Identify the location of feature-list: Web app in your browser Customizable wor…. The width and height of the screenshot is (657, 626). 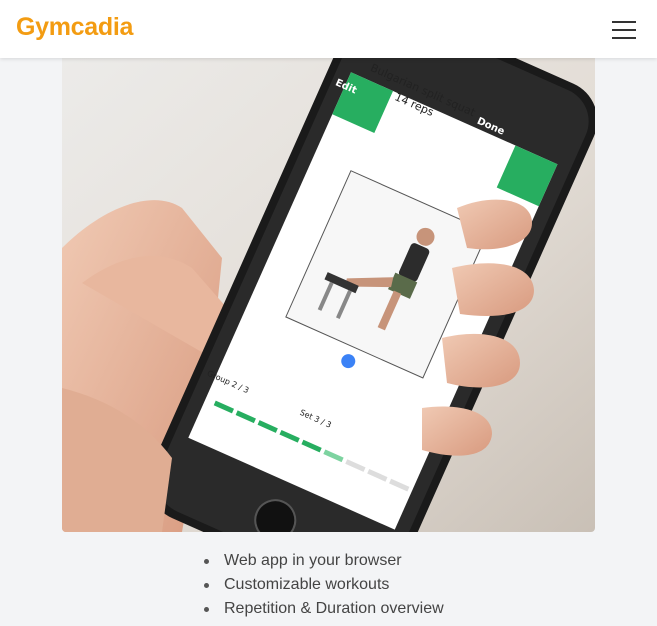
(328, 585).